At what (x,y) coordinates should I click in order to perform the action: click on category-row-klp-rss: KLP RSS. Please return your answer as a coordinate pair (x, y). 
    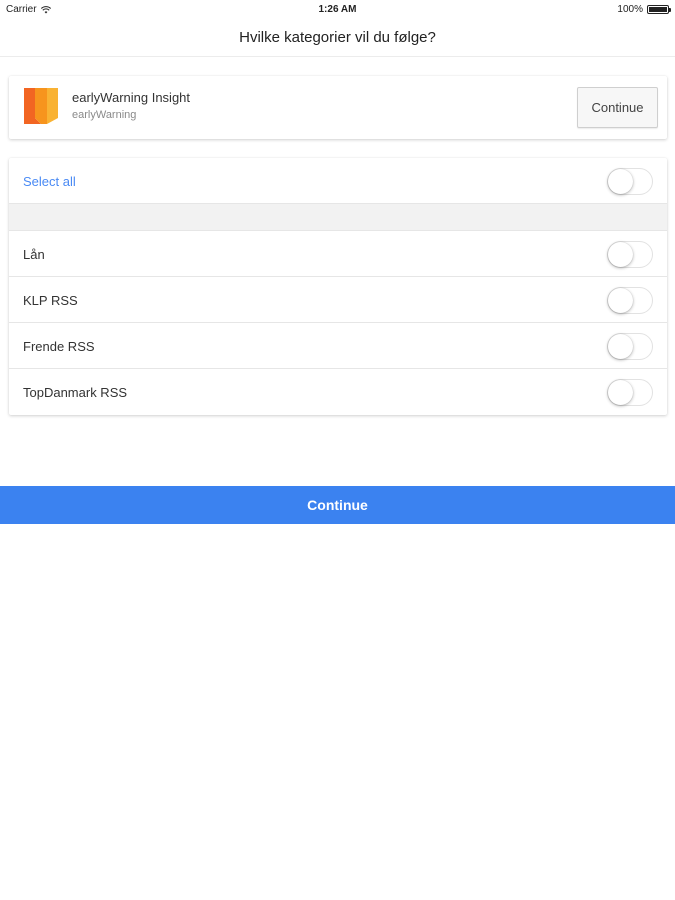
    Looking at the image, I should click on (338, 300).